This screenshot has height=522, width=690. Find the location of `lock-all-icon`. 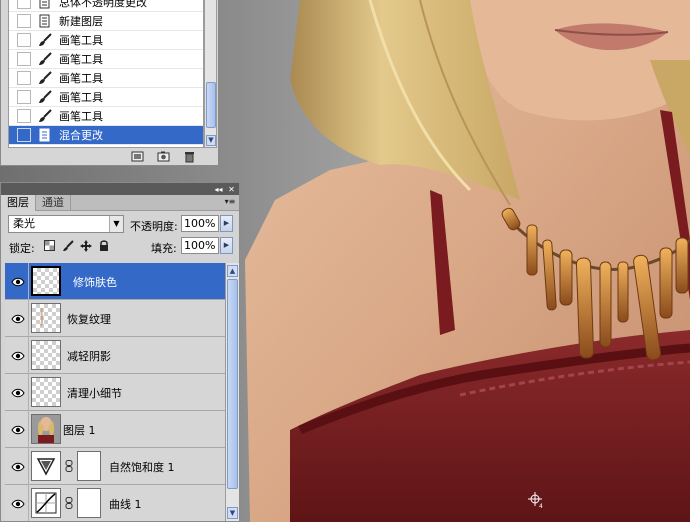

lock-all-icon is located at coordinates (103, 245).